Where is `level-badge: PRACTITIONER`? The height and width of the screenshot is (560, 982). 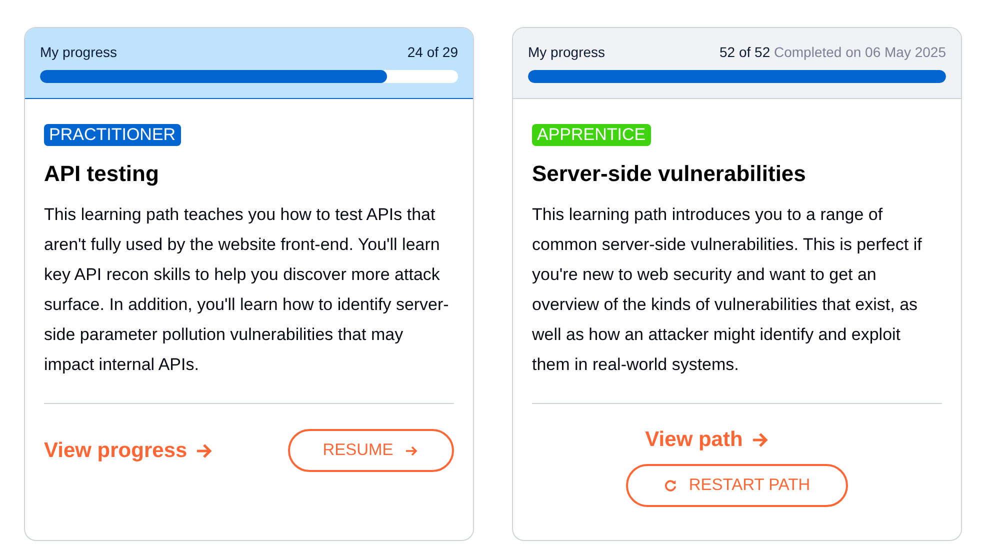
level-badge: PRACTITIONER is located at coordinates (112, 135).